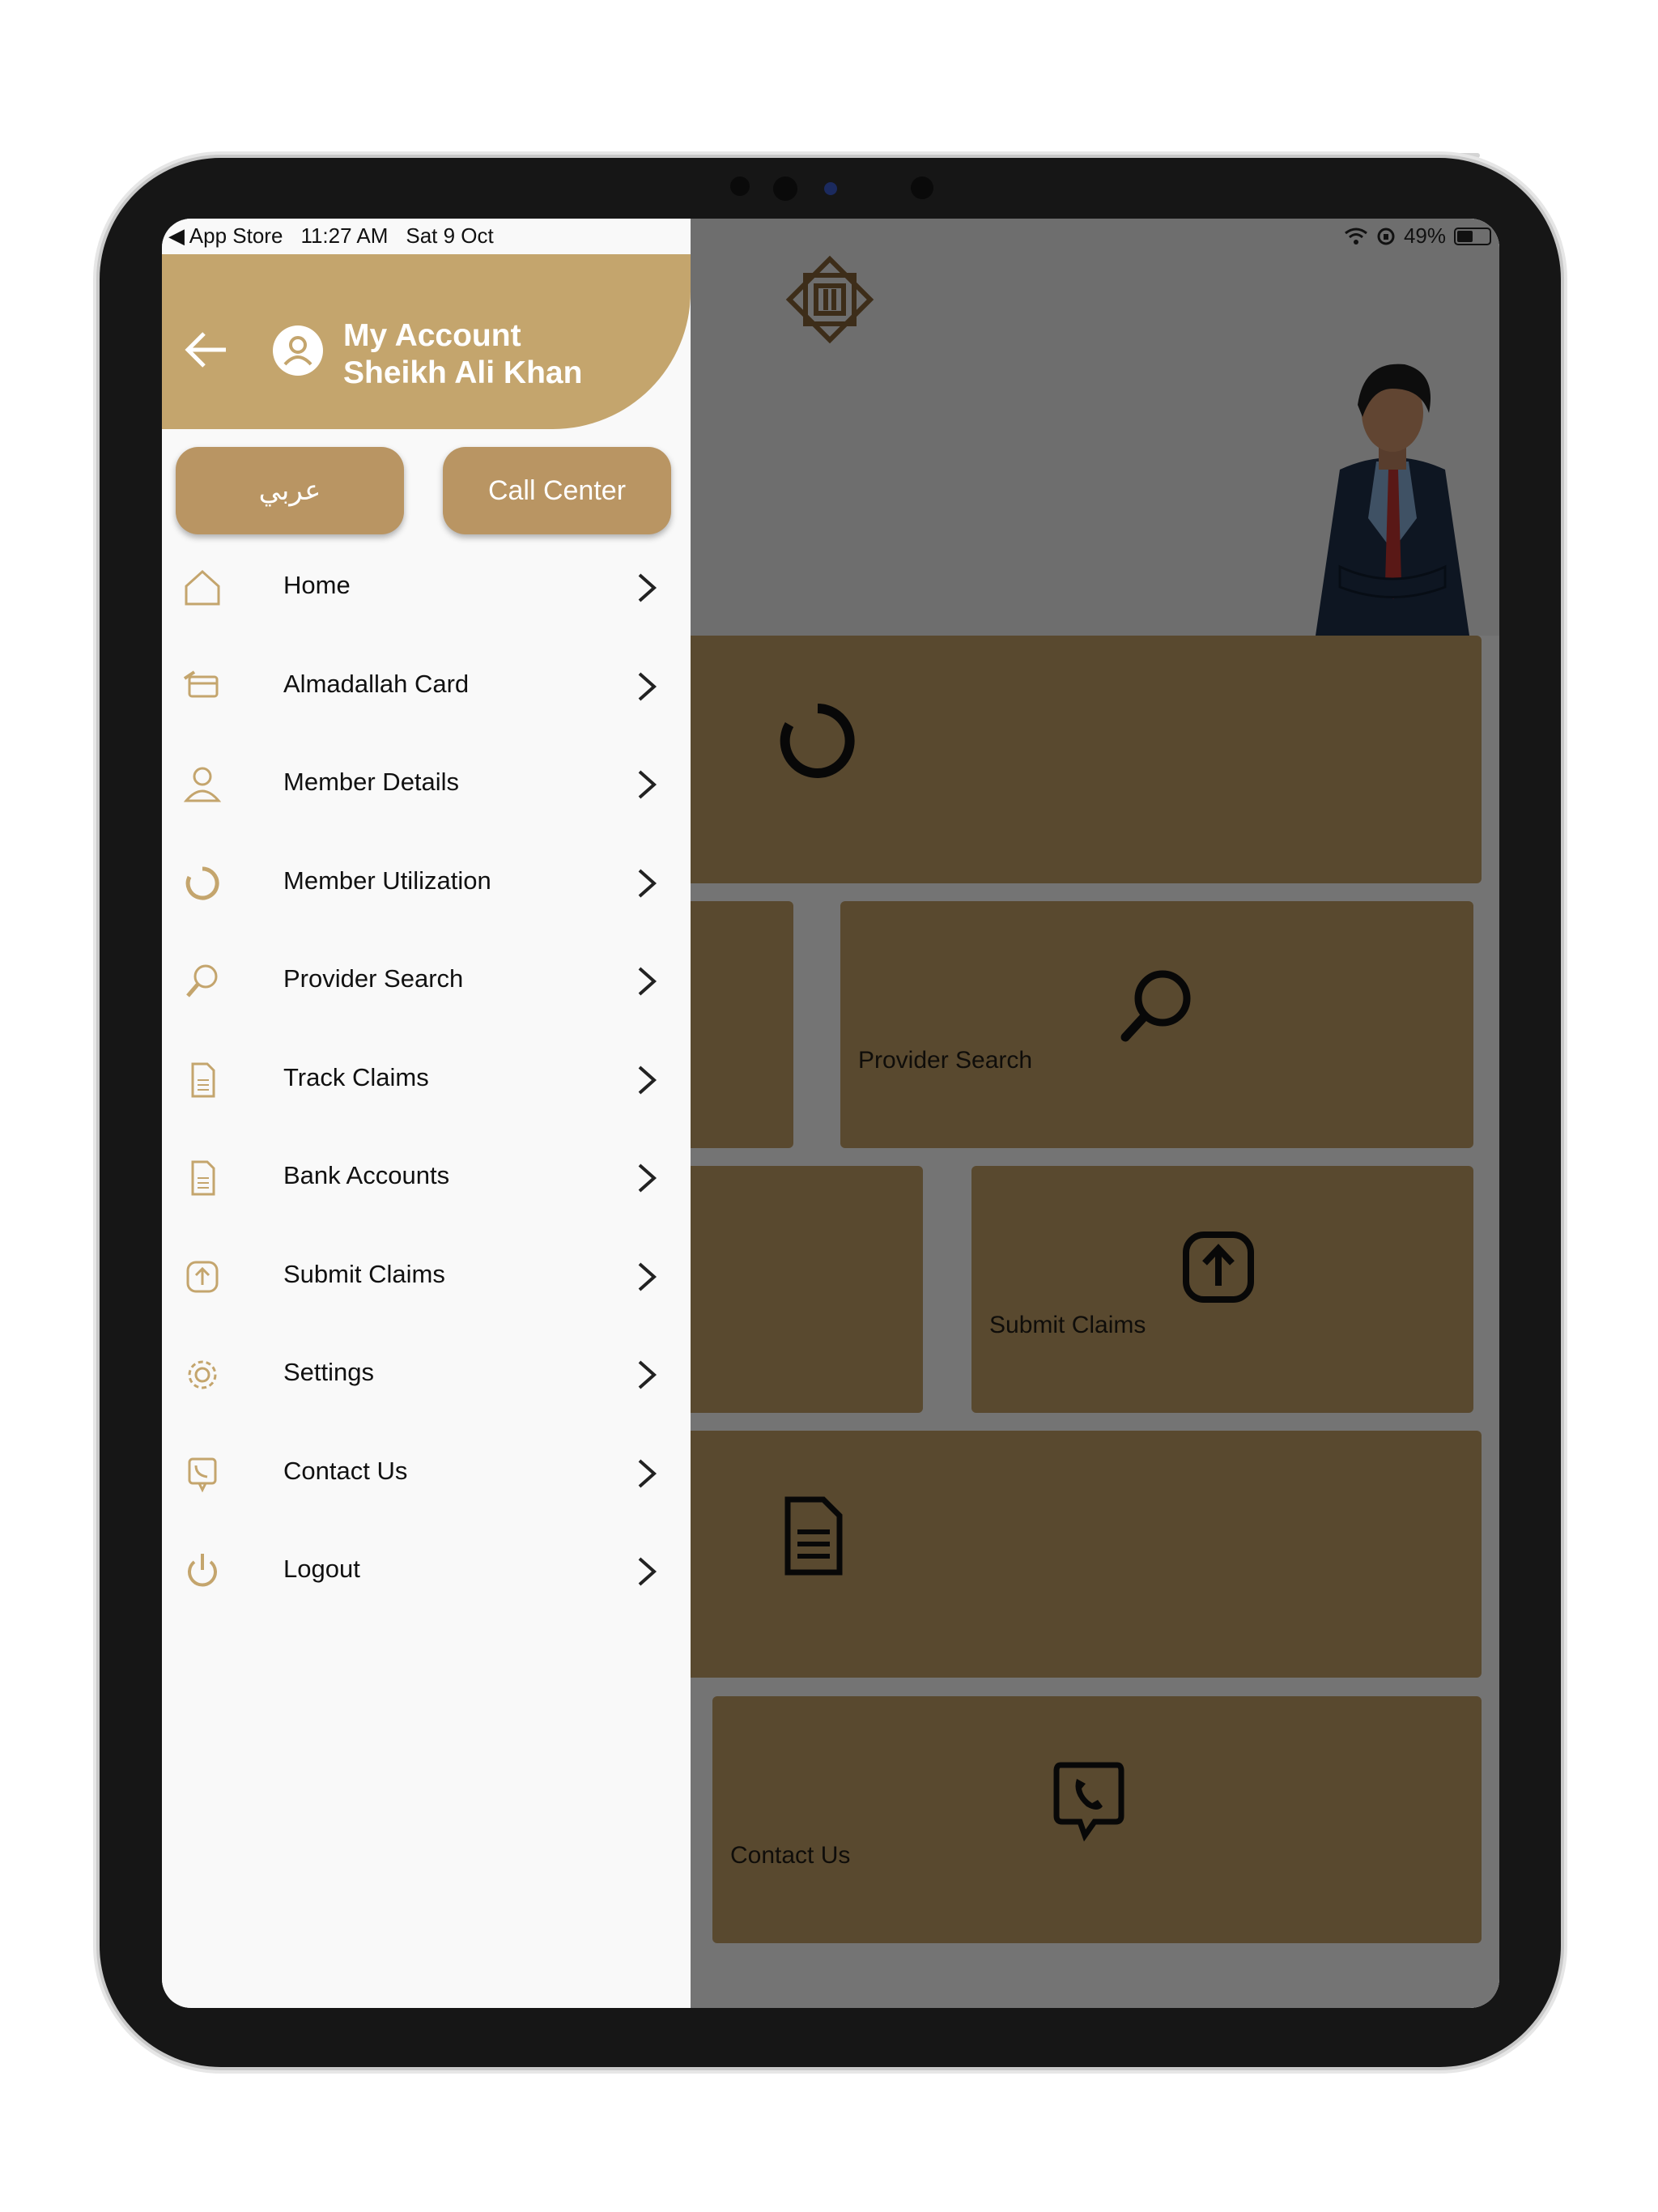  Describe the element at coordinates (202, 1571) in the screenshot. I see `power-icon` at that location.